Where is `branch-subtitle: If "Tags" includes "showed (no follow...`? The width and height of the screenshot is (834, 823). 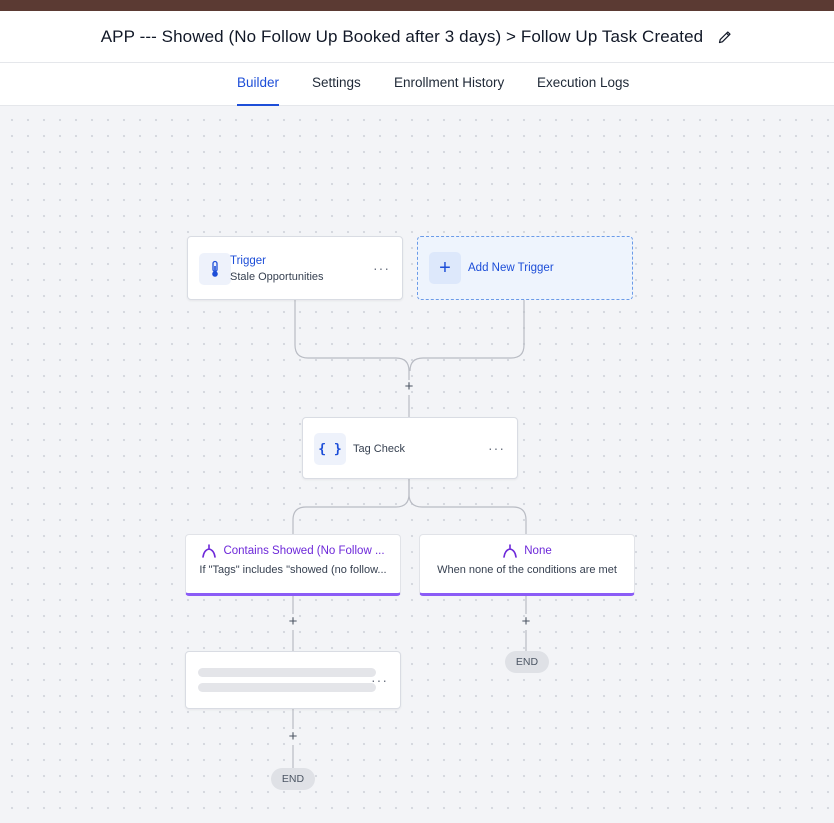
branch-subtitle: If "Tags" includes "showed (no follow... is located at coordinates (293, 570).